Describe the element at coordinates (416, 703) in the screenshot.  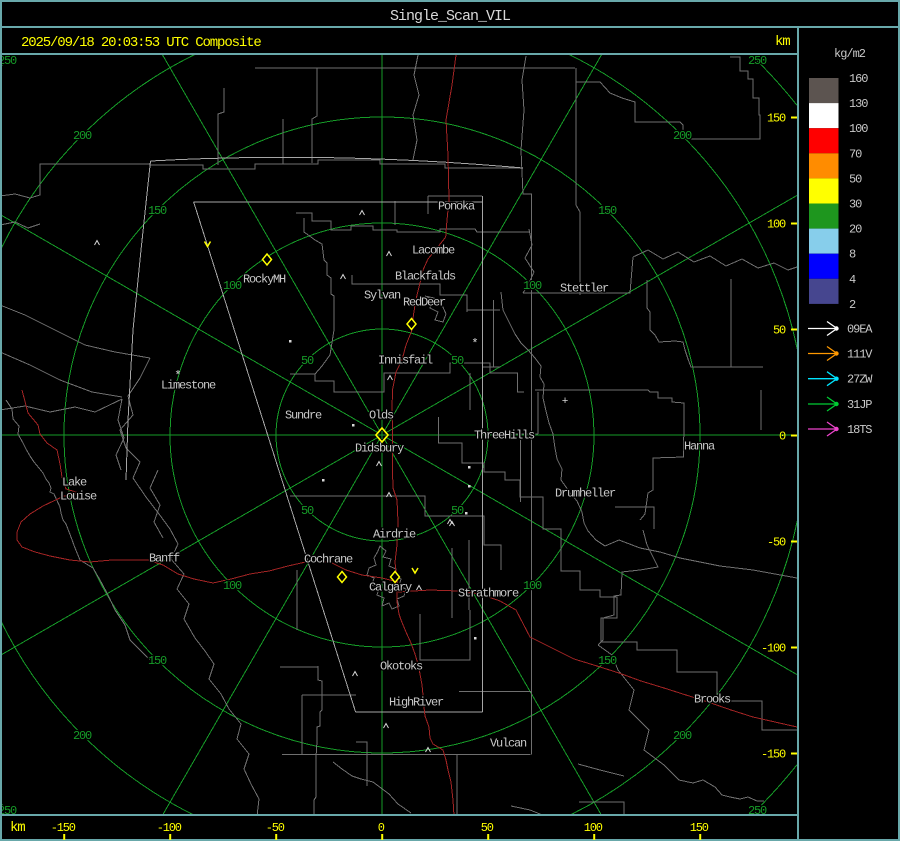
I see `svg-text: HighRiver` at that location.